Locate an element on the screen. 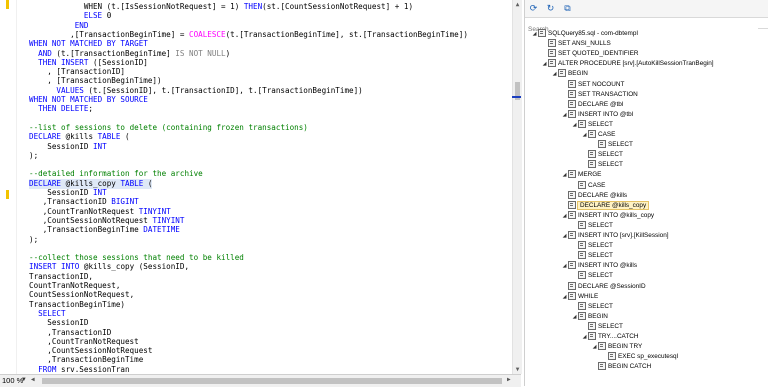 This screenshot has height=387, width=768. tree-node: CASE is located at coordinates (588, 185).